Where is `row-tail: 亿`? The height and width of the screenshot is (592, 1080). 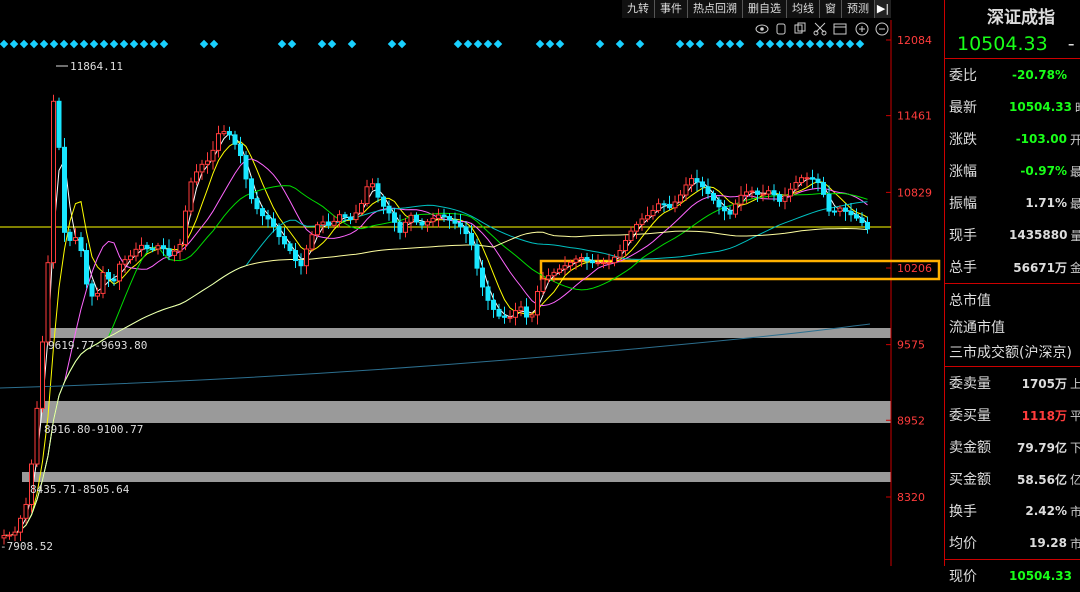
row-tail: 亿 is located at coordinates (1075, 479).